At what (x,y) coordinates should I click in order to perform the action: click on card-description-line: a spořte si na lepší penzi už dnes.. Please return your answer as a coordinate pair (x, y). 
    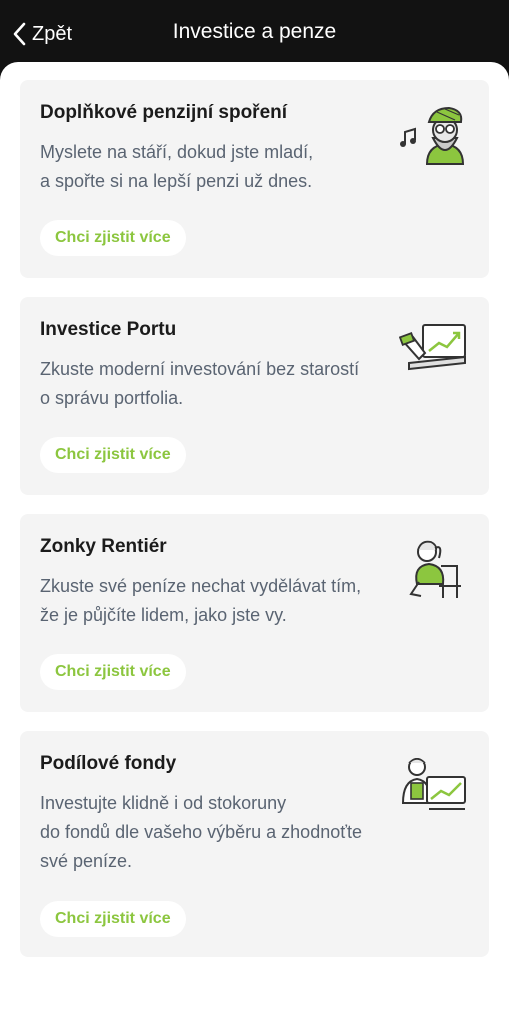
    Looking at the image, I should click on (176, 181).